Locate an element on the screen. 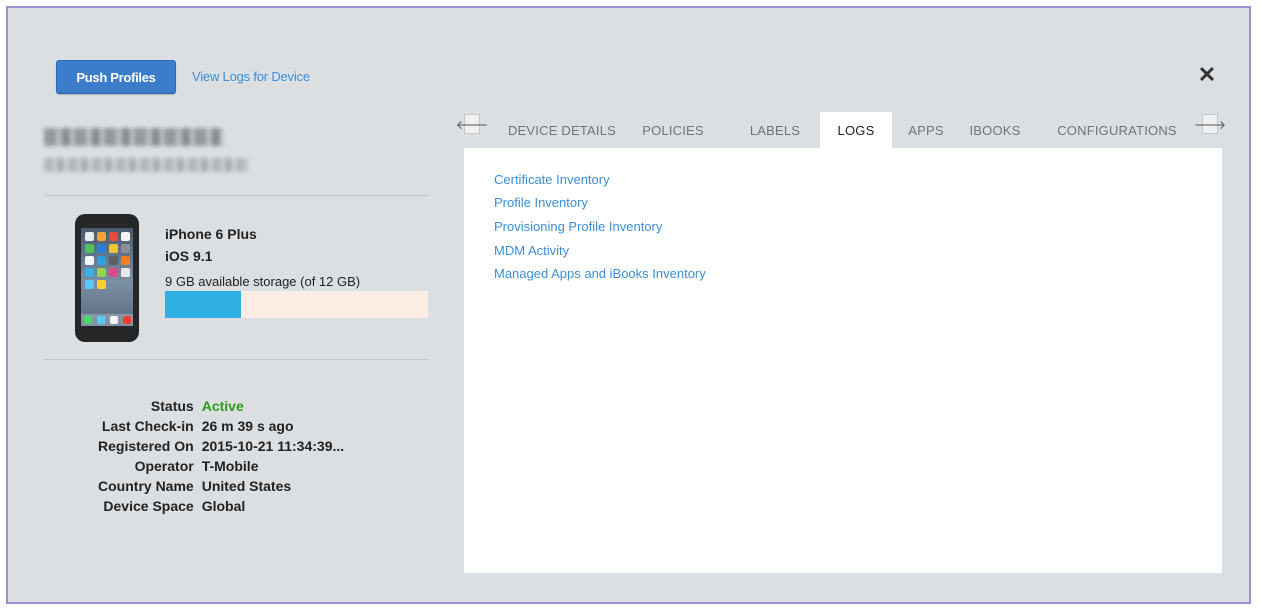 The width and height of the screenshot is (1261, 608). country-value: United States is located at coordinates (246, 486).